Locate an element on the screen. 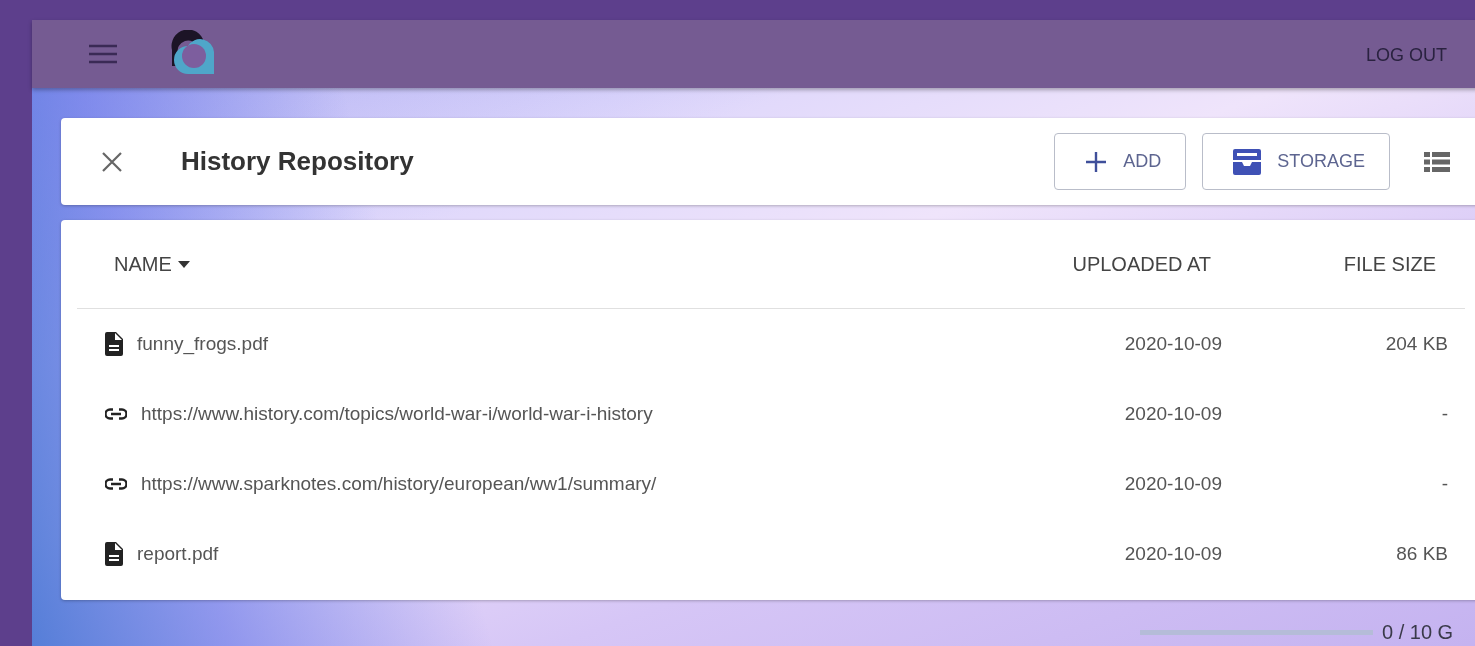  close-icon is located at coordinates (112, 161).